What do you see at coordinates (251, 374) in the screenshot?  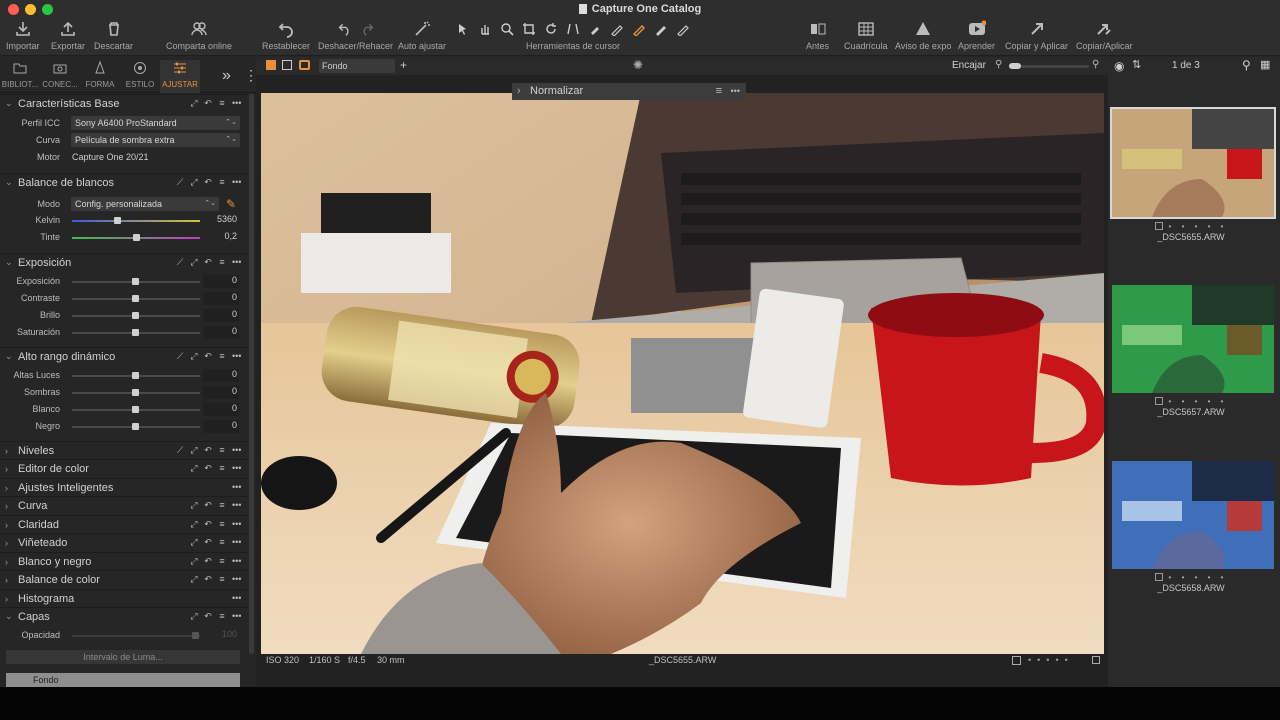 I see `tool-panel-scrollbar` at bounding box center [251, 374].